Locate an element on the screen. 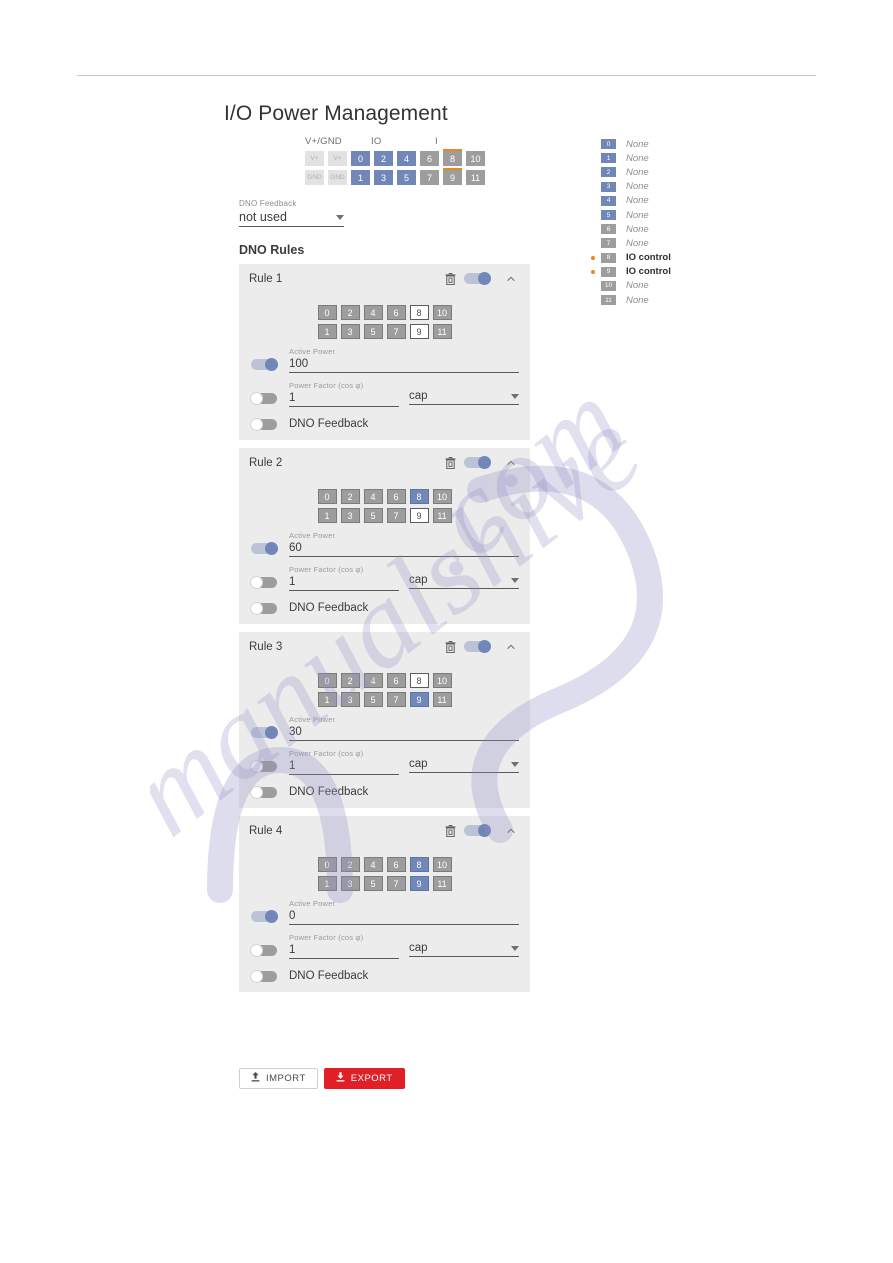 Image resolution: width=893 pixels, height=1263 pixels. rule-1-cell-11: 11 is located at coordinates (442, 515).